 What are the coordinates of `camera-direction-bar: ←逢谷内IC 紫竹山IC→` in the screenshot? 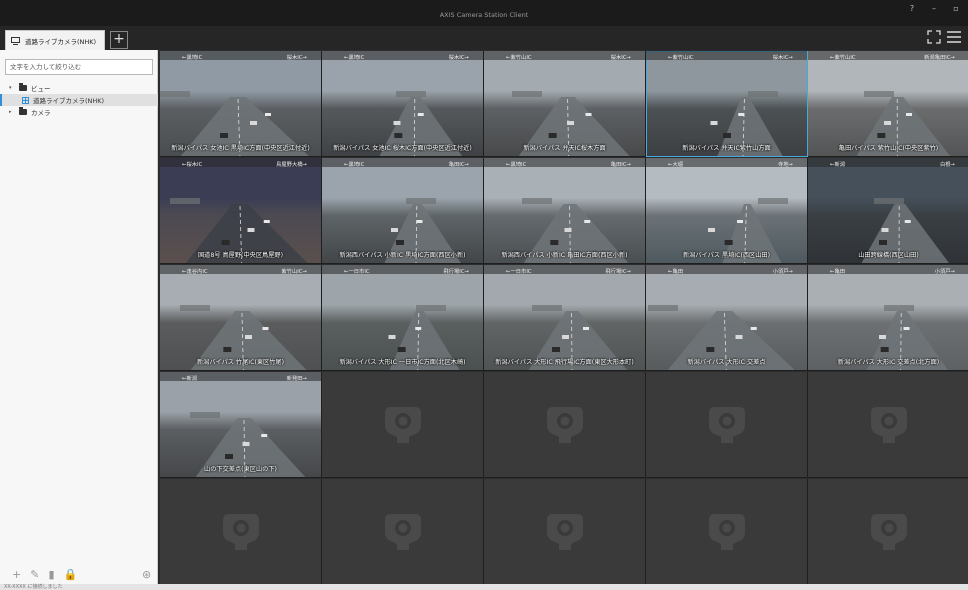 It's located at (240, 270).